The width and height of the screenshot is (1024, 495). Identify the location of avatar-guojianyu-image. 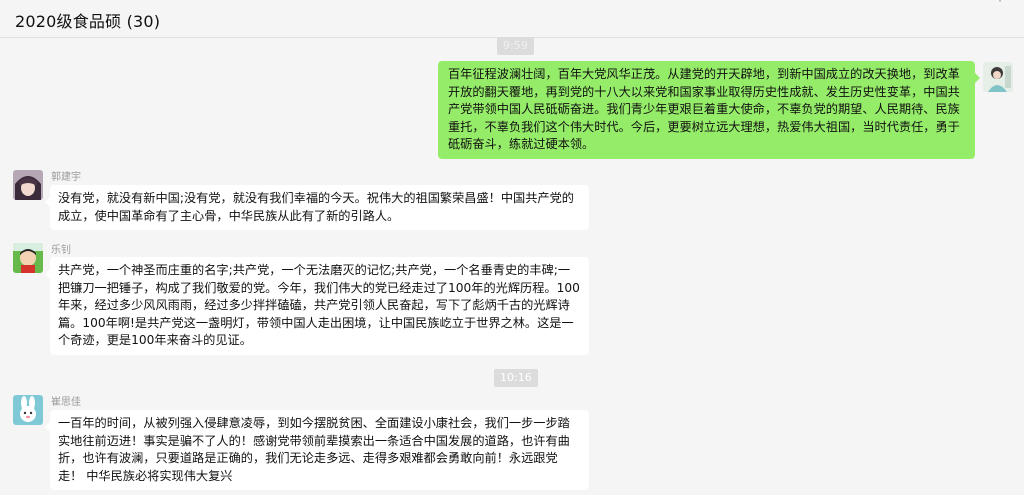
(28, 185).